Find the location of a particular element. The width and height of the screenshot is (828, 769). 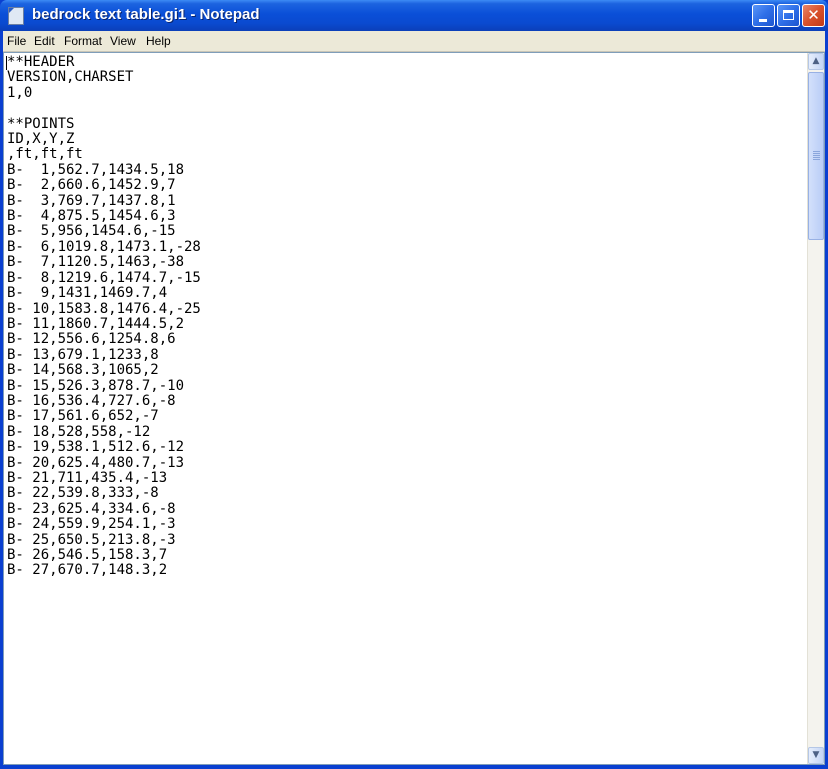

close-icon: ✕ is located at coordinates (813, 15).